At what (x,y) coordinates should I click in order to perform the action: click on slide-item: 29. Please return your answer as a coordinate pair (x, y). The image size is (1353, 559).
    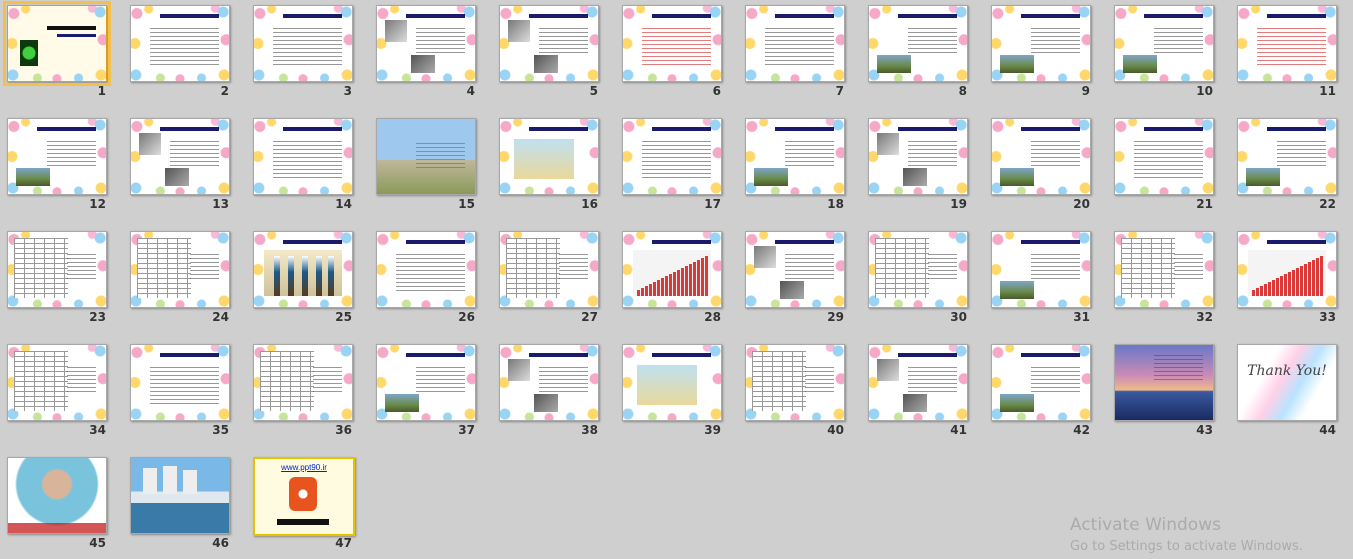
    Looking at the image, I should click on (798, 279).